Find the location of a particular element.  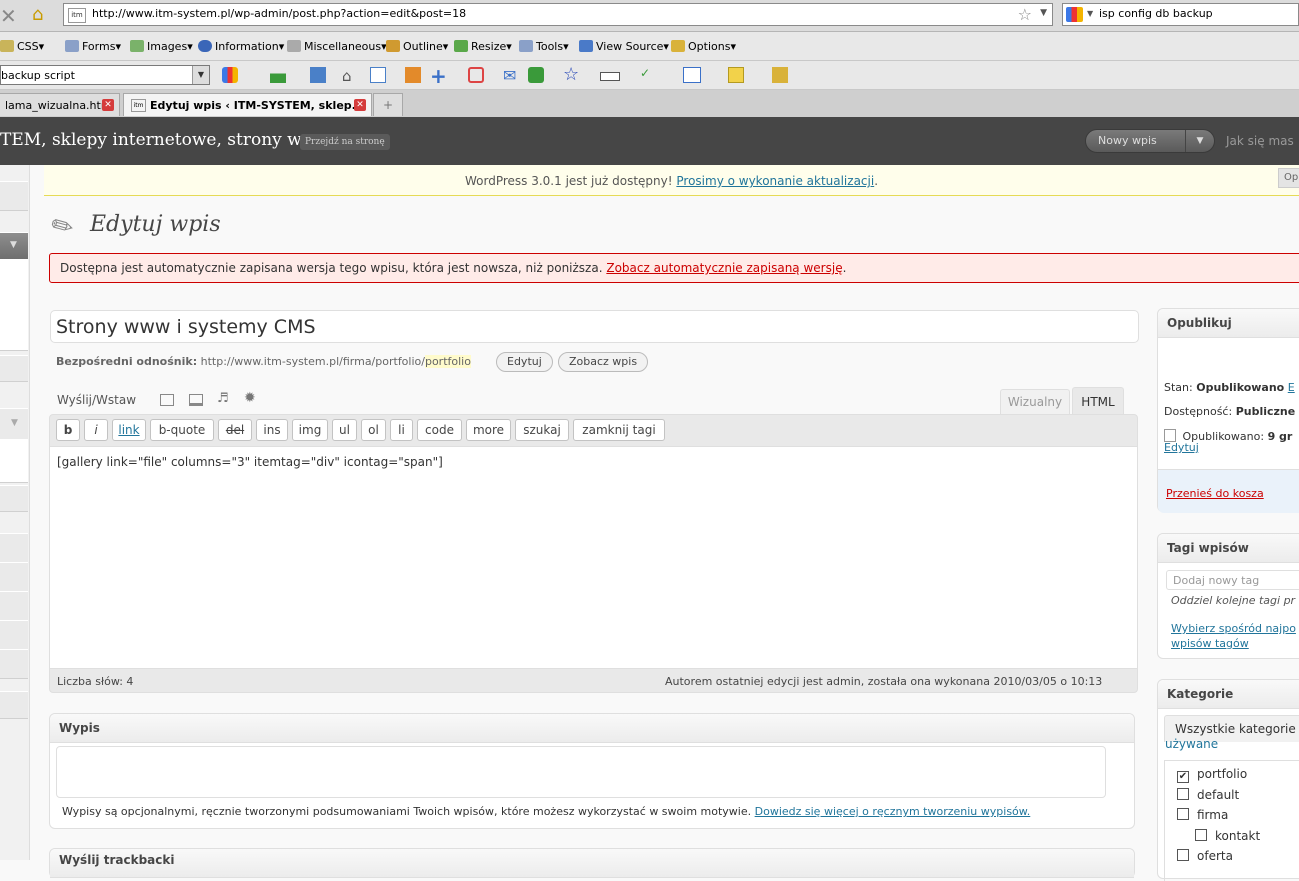

tab-edytuj-wpis: itm Edytuj wpis ‹ ITM-SYSTEM, sklep... ✕ is located at coordinates (247, 104).